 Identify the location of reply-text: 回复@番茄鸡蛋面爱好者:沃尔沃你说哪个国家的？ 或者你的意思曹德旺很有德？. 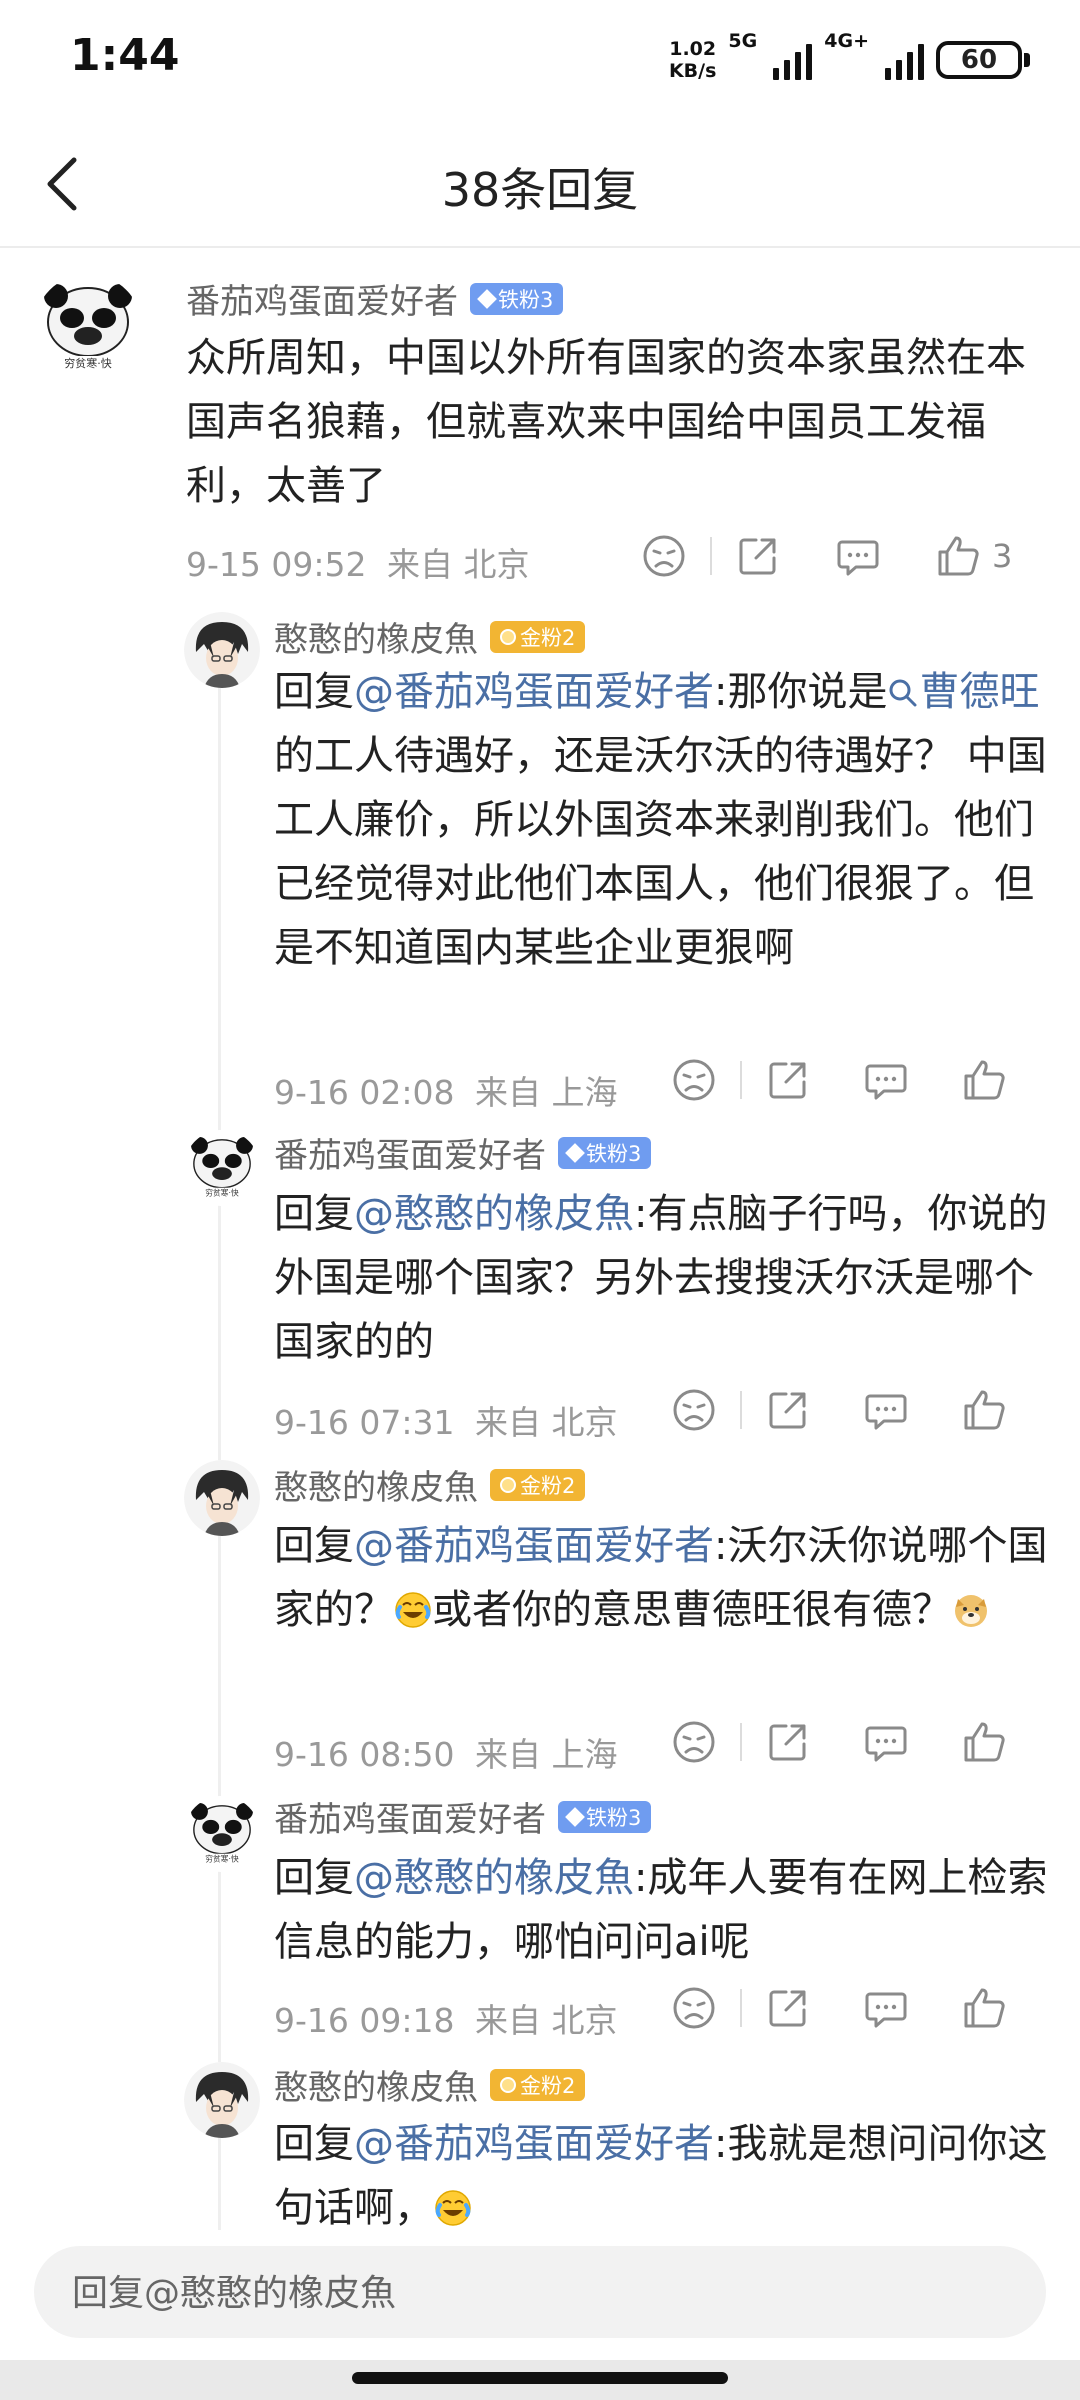
(661, 1578).